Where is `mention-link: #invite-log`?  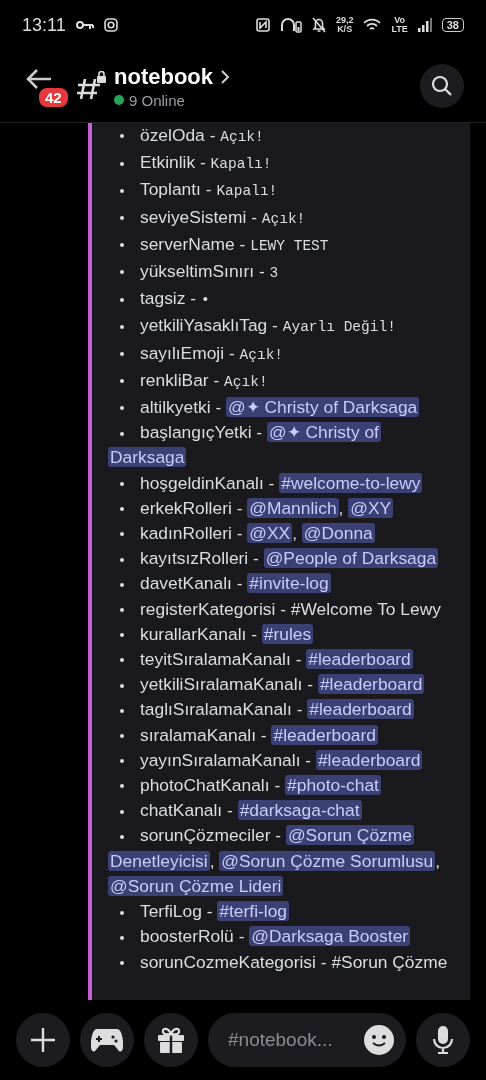 mention-link: #invite-log is located at coordinates (289, 583).